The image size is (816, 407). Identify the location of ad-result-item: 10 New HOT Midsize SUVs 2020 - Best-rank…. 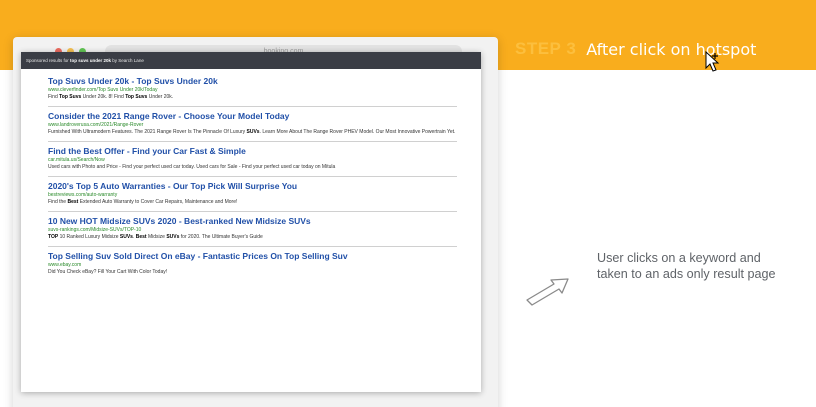
(252, 229).